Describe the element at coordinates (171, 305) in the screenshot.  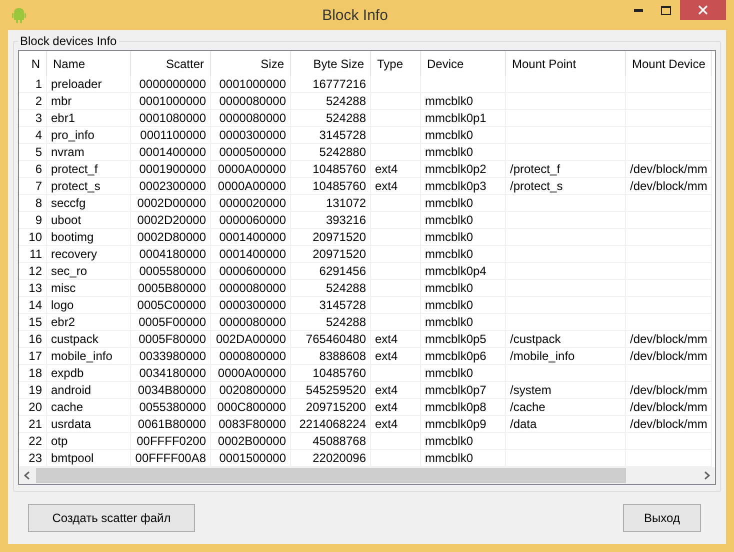
I see `scatter-cell: 0005C00000` at that location.